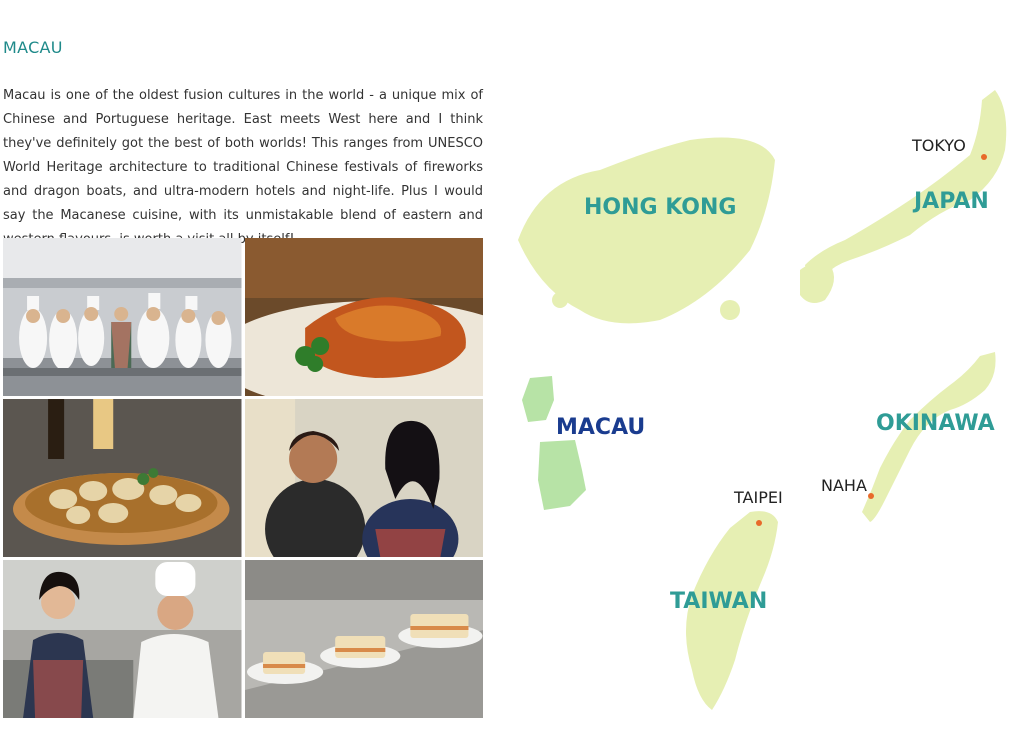 Image resolution: width=1024 pixels, height=744 pixels. I want to click on macau-landmass, so click(554, 443).